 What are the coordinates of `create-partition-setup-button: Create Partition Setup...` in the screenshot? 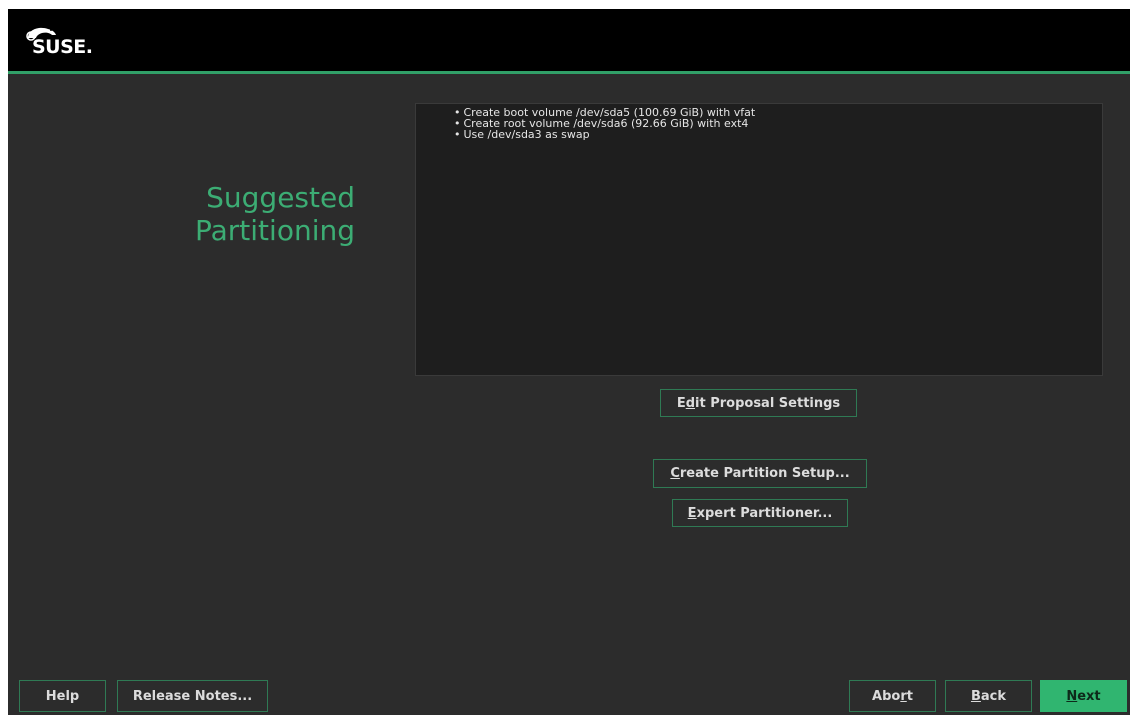 It's located at (760, 473).